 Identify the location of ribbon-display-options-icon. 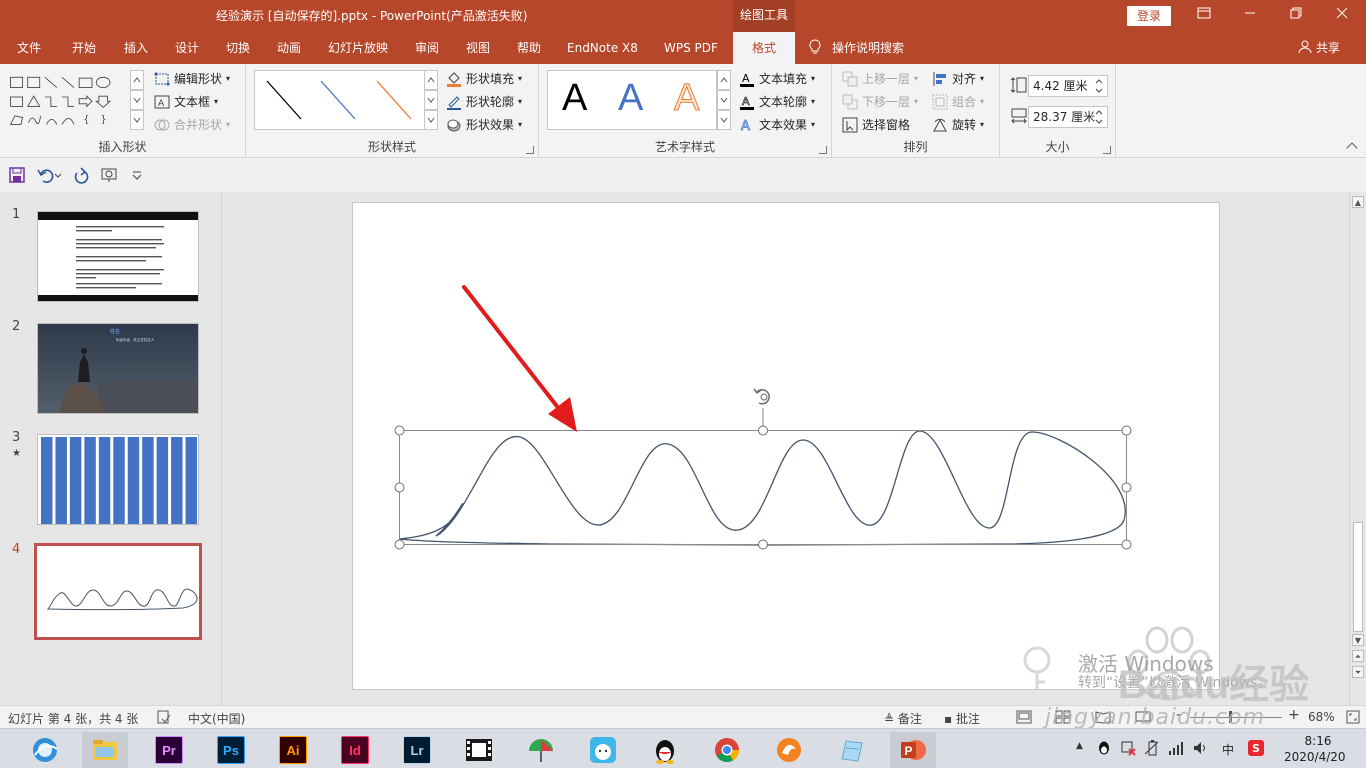
(1204, 16).